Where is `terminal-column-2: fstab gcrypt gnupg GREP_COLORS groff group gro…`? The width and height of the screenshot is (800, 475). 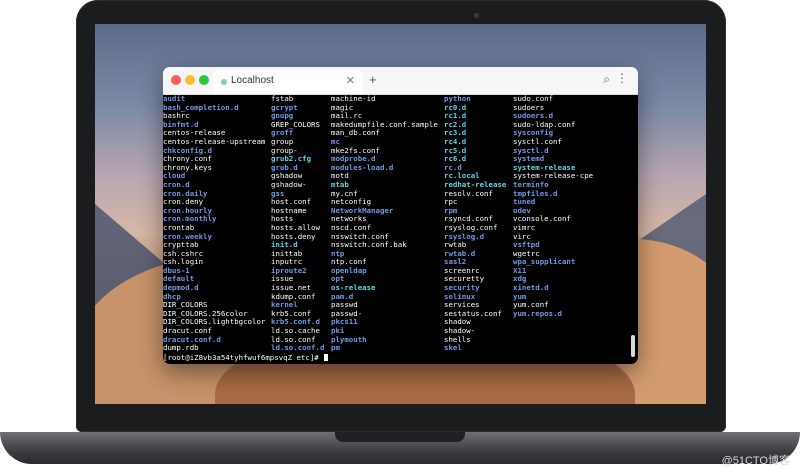 terminal-column-2: fstab gcrypt gnupg GREP_COLORS groff group gro… is located at coordinates (298, 223).